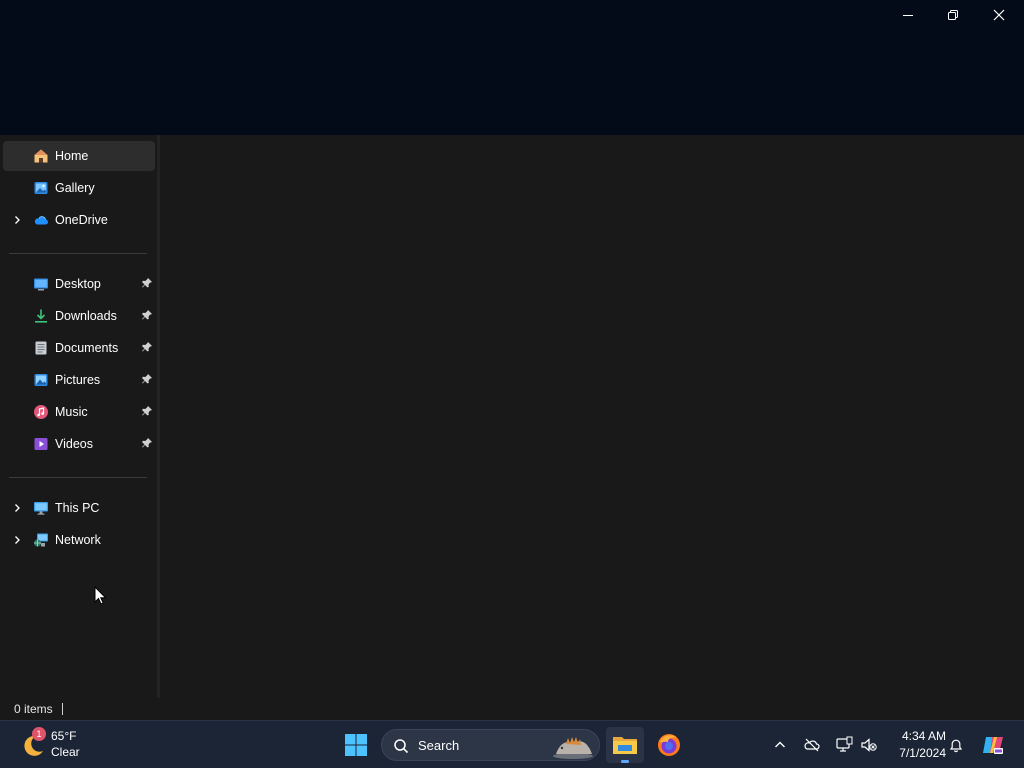 Image resolution: width=1024 pixels, height=768 pixels. I want to click on clock-date: 7/1/2024, so click(922, 753).